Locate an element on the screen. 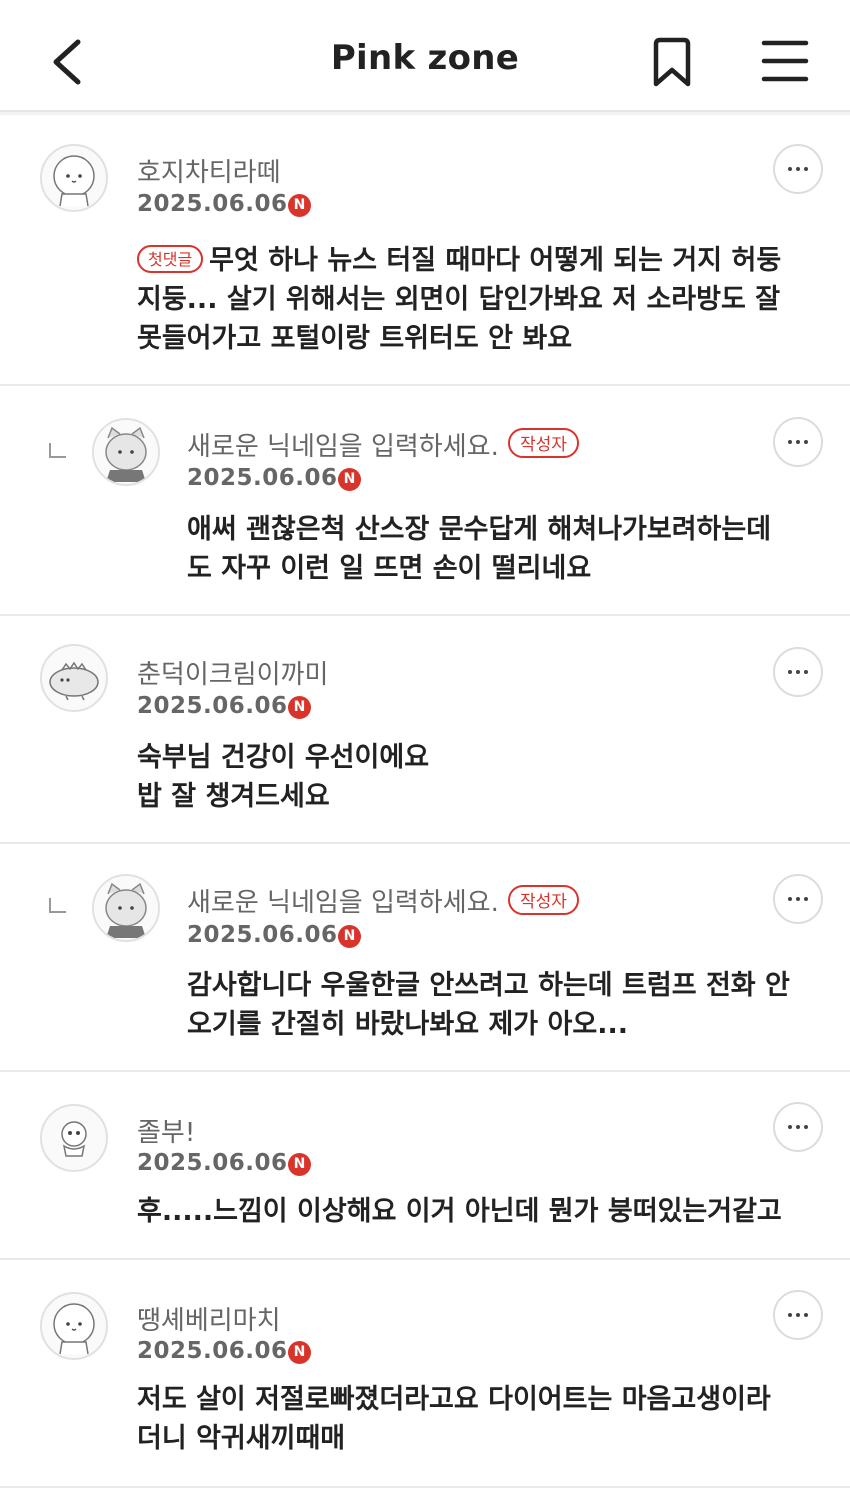 This screenshot has width=850, height=1500. comment-line: 지둥... 살기 위해서는 외면이 답인가봐요 저 소라방도 잘 is located at coordinates (459, 299).